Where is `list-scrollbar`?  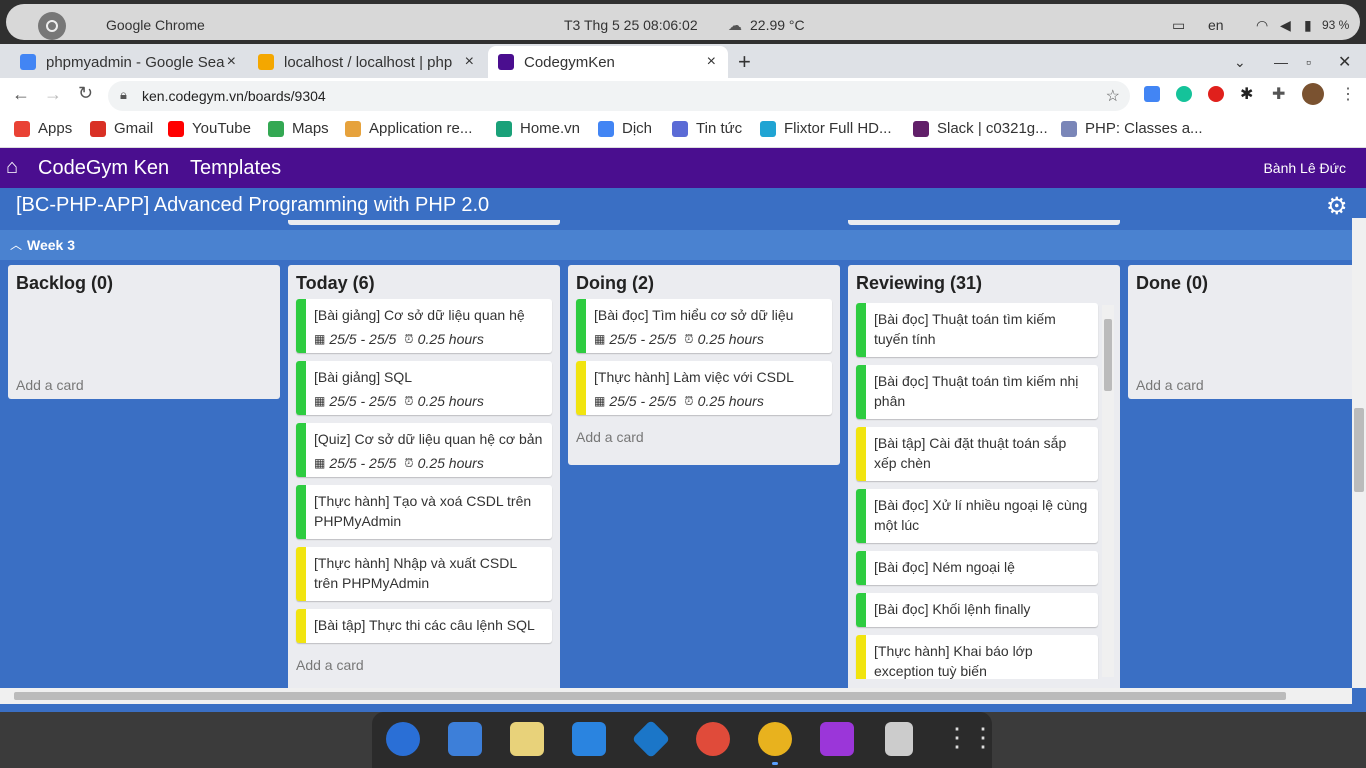 list-scrollbar is located at coordinates (1108, 491).